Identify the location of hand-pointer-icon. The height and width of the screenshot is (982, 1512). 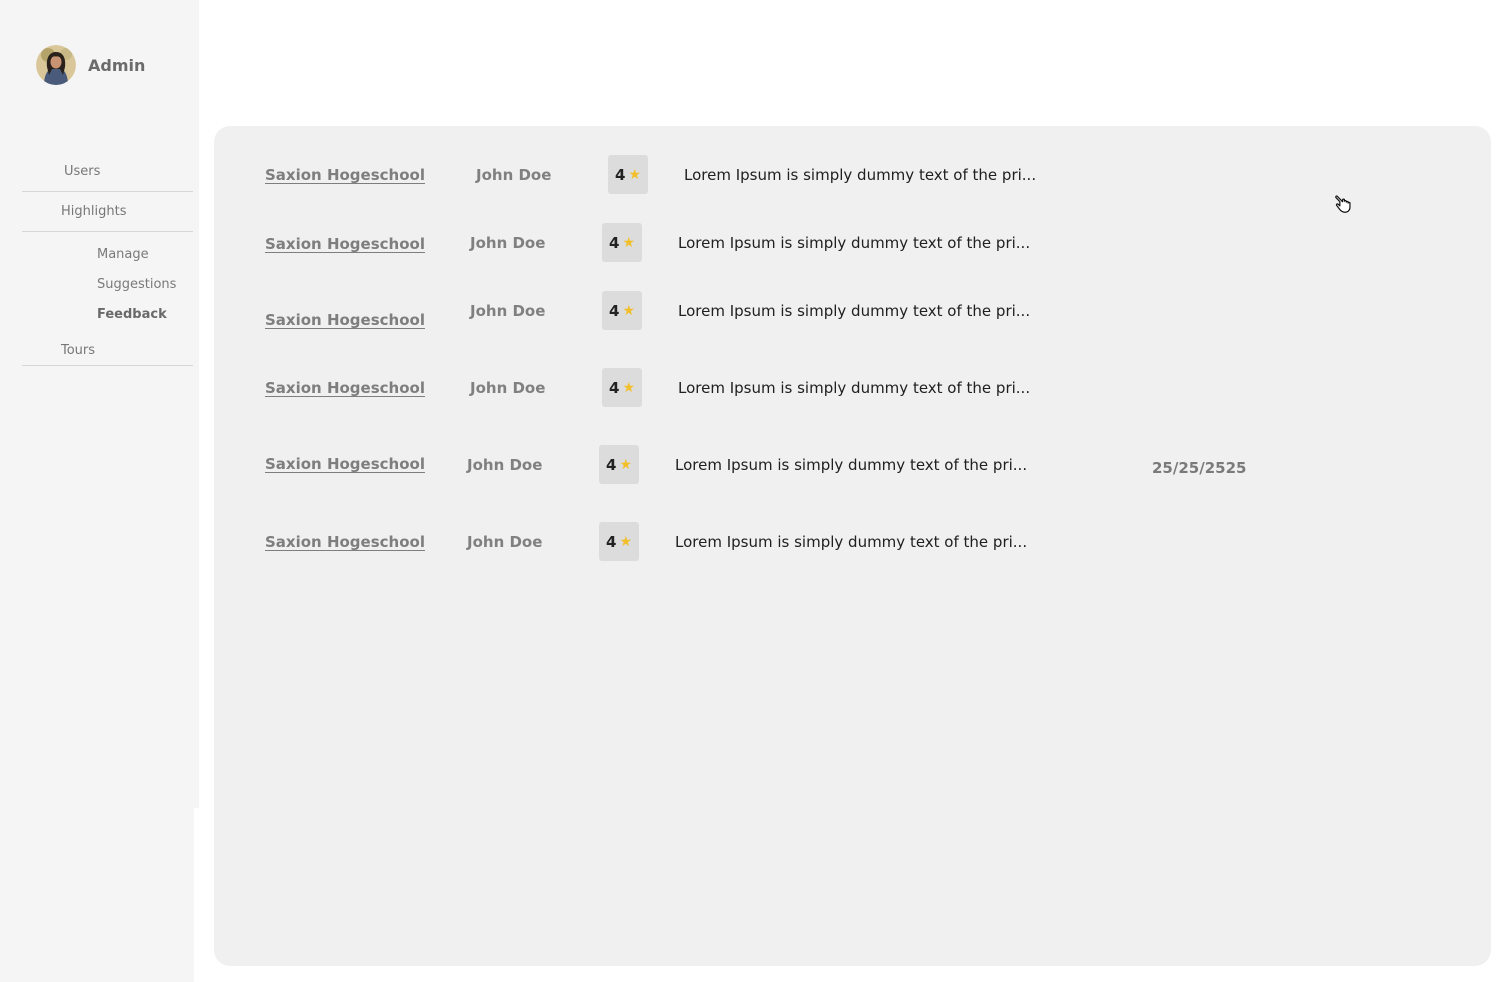
(1343, 204).